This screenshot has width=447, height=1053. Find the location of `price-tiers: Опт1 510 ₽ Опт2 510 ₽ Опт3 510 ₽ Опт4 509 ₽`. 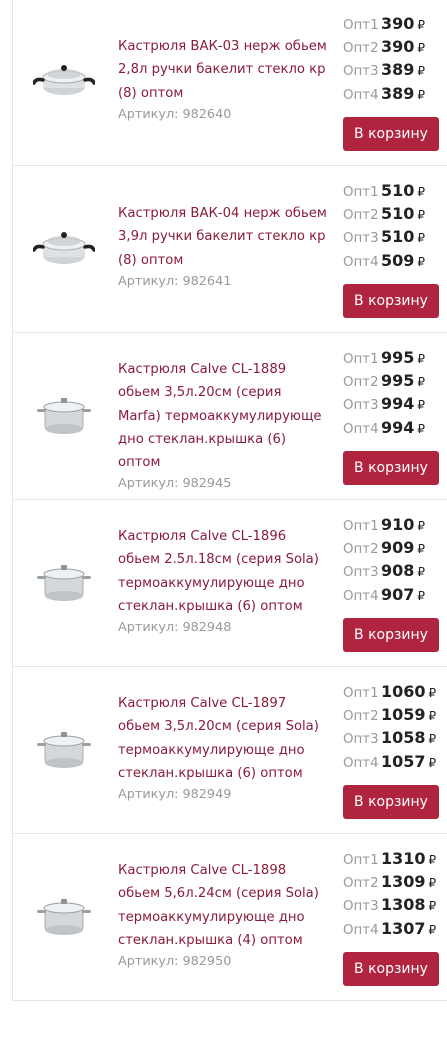

price-tiers: Опт1 510 ₽ Опт2 510 ₽ Опт3 510 ₽ Опт4 509 ₽ is located at coordinates (393, 227).